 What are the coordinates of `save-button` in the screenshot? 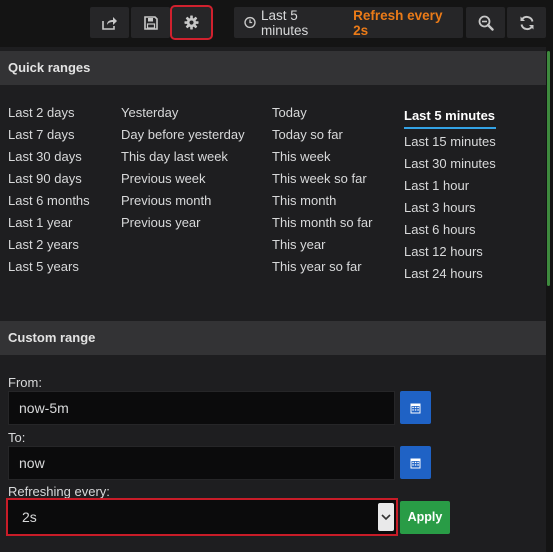 It's located at (150, 22).